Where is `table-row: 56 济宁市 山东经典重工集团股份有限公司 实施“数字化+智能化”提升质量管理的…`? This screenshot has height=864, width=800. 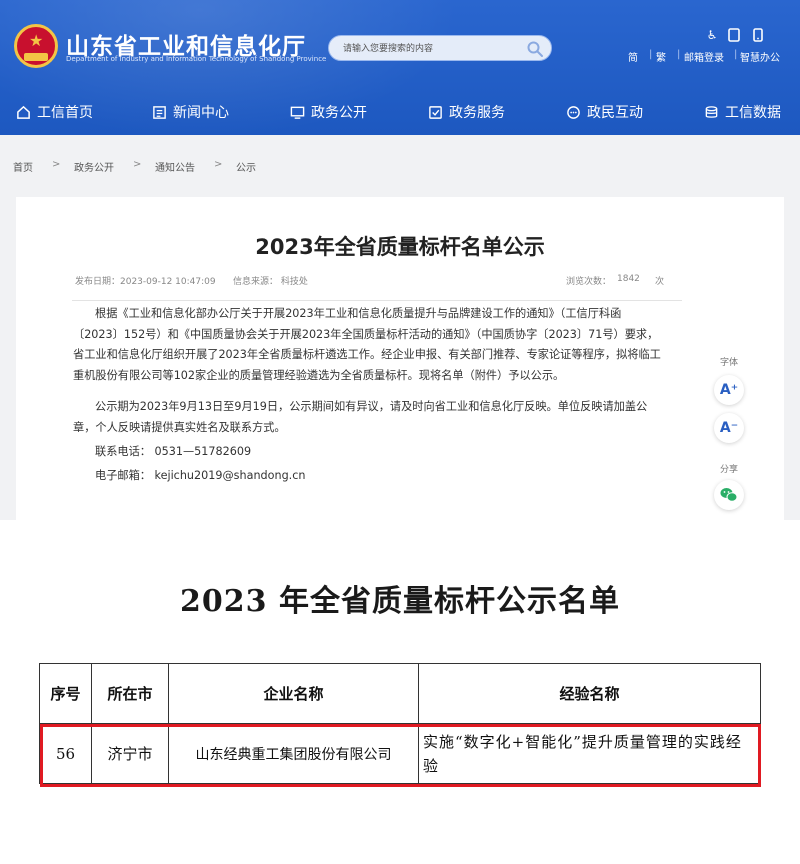 table-row: 56 济宁市 山东经典重工集团股份有限公司 实施“数字化+智能化”提升质量管理的… is located at coordinates (400, 753).